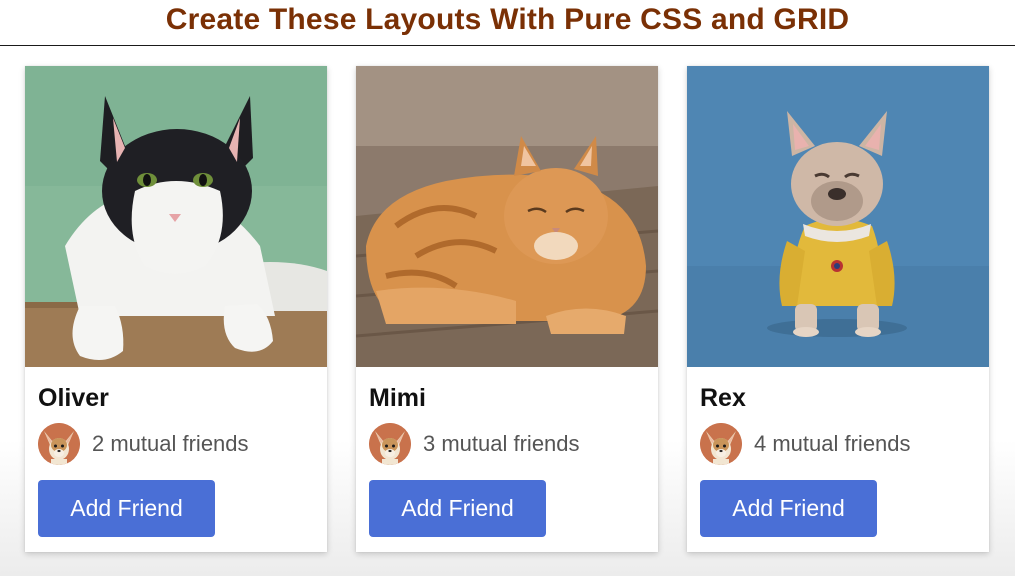 This screenshot has height=576, width=1015. I want to click on mutual-friends-row: 4 mutual friends, so click(805, 444).